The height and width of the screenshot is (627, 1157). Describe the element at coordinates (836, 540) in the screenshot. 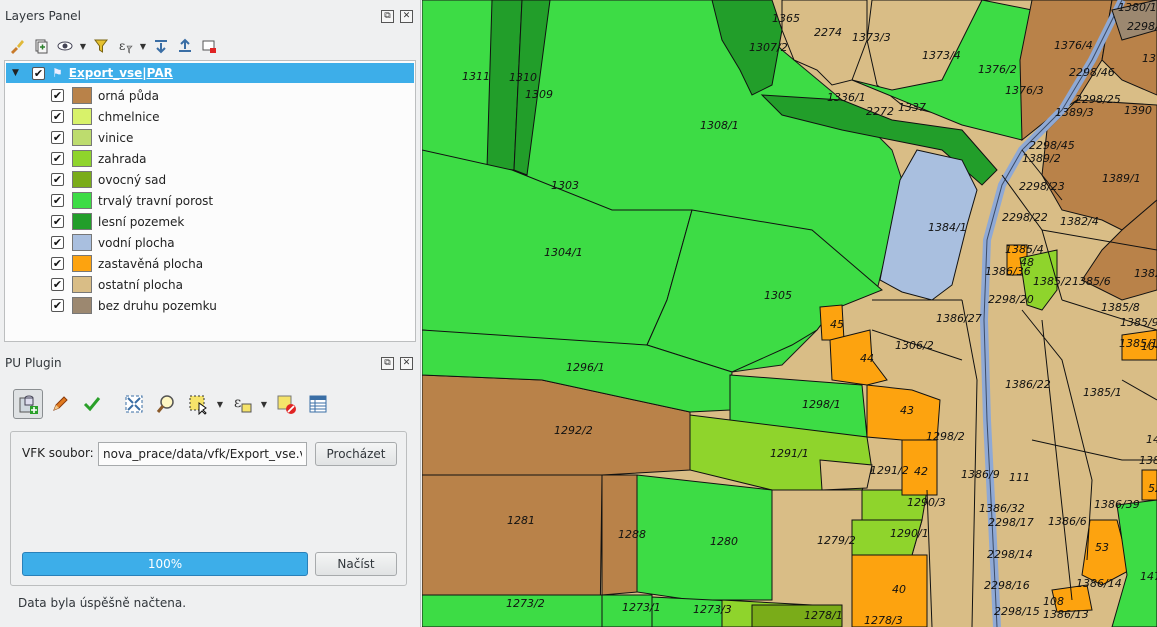

I see `parcel-label: 1279/2` at that location.